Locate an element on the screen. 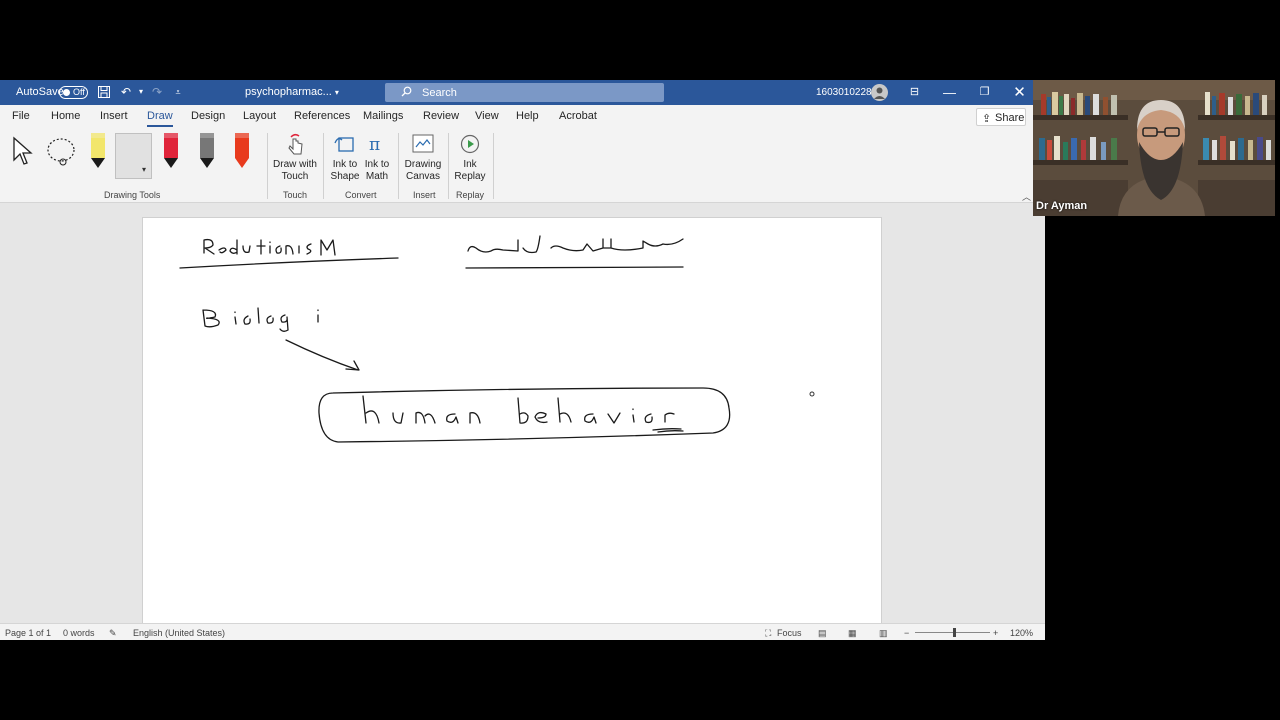 The image size is (1280, 720). ink-to-math-button: π Ink to Math is located at coordinates (377, 159).